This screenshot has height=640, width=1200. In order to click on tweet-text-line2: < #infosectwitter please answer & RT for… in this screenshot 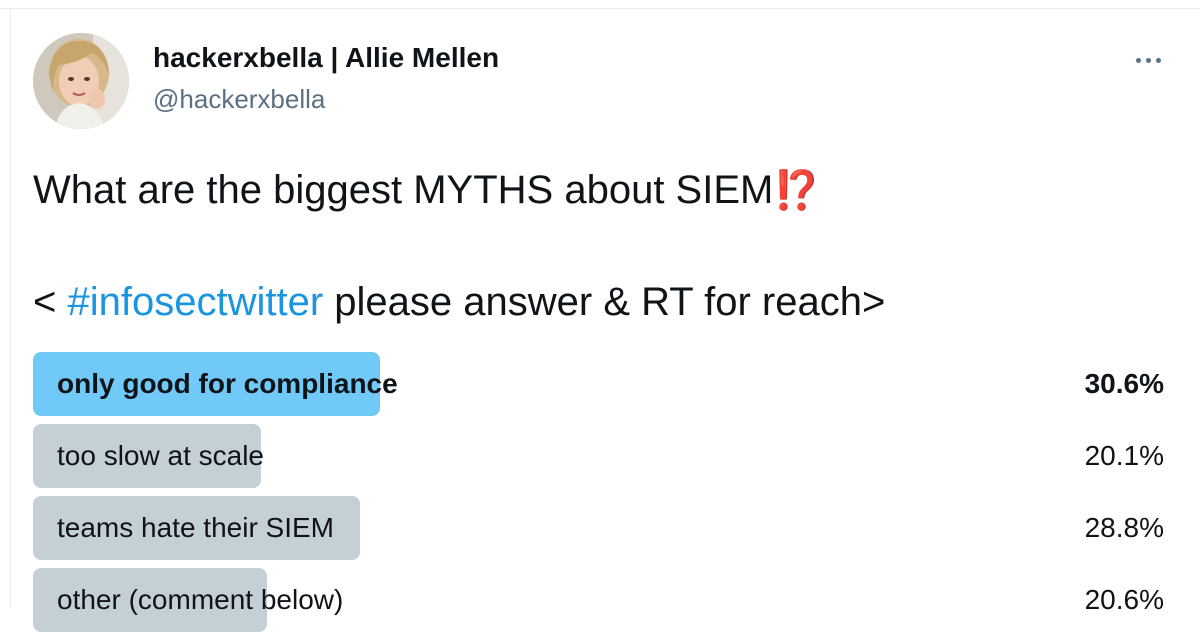, I will do `click(459, 302)`.